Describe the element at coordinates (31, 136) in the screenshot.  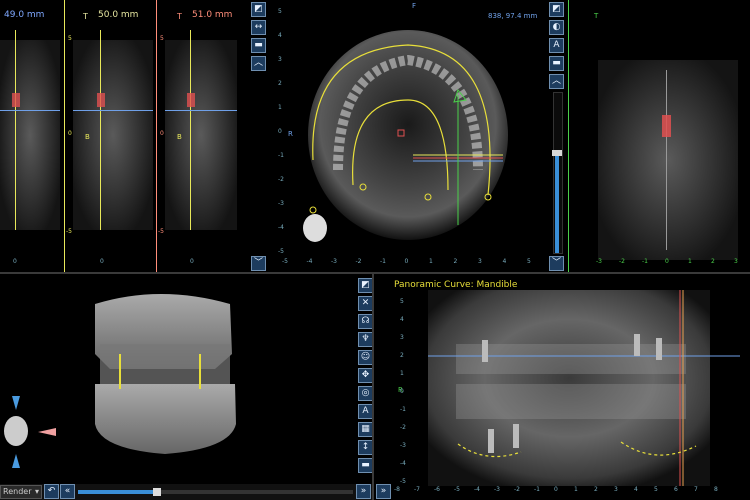
I see `cross-section-1: 49.0 mm` at that location.